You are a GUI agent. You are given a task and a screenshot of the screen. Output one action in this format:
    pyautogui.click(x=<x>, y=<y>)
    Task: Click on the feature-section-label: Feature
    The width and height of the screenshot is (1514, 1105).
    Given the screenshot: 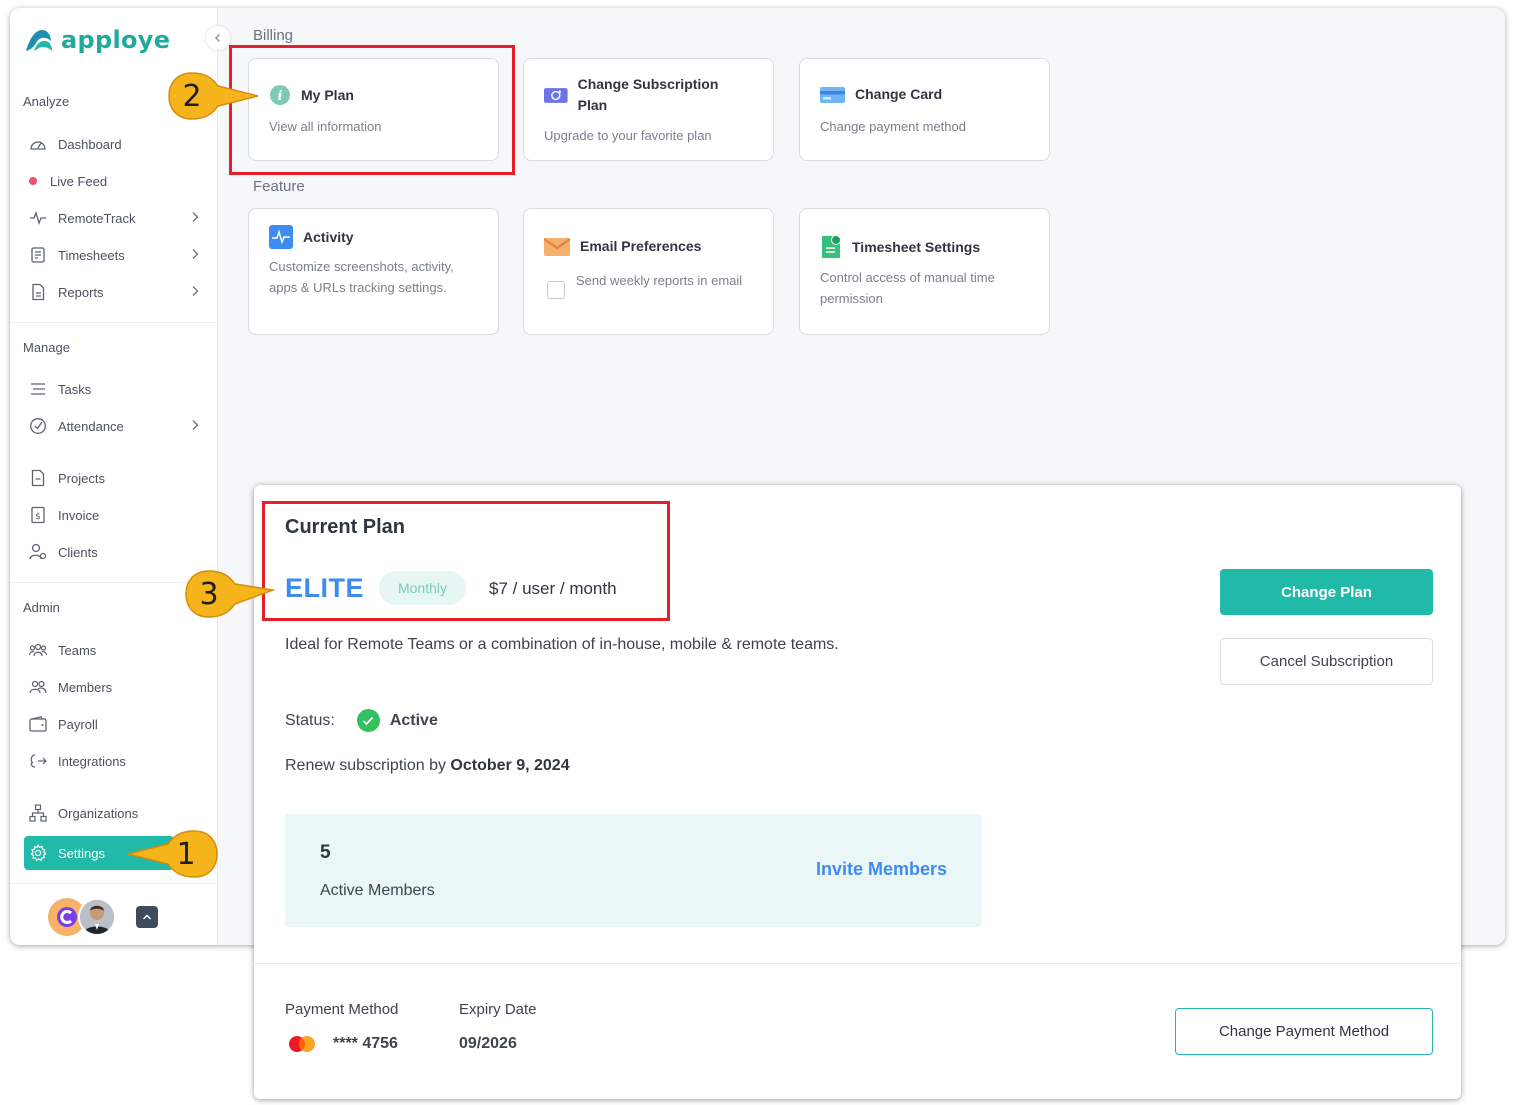 What is the action you would take?
    pyautogui.click(x=279, y=186)
    